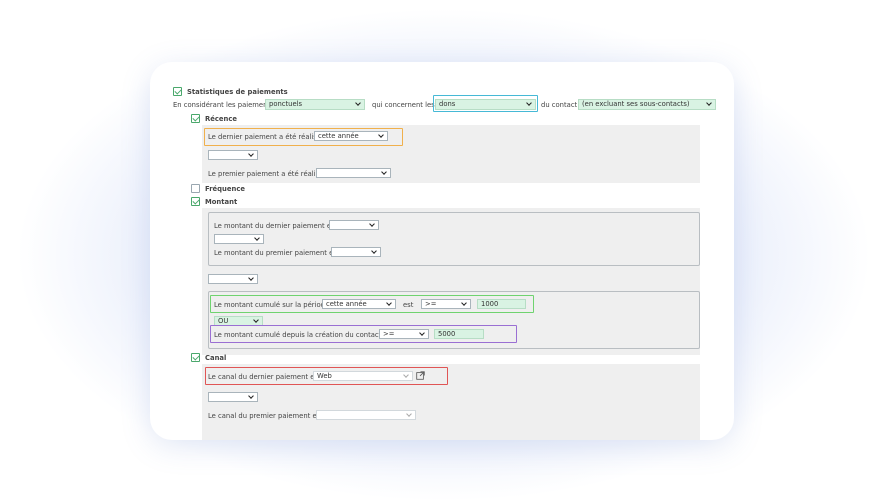 This screenshot has width=889, height=502. What do you see at coordinates (286, 104) in the screenshot?
I see `payments-type-value: ponctuels` at bounding box center [286, 104].